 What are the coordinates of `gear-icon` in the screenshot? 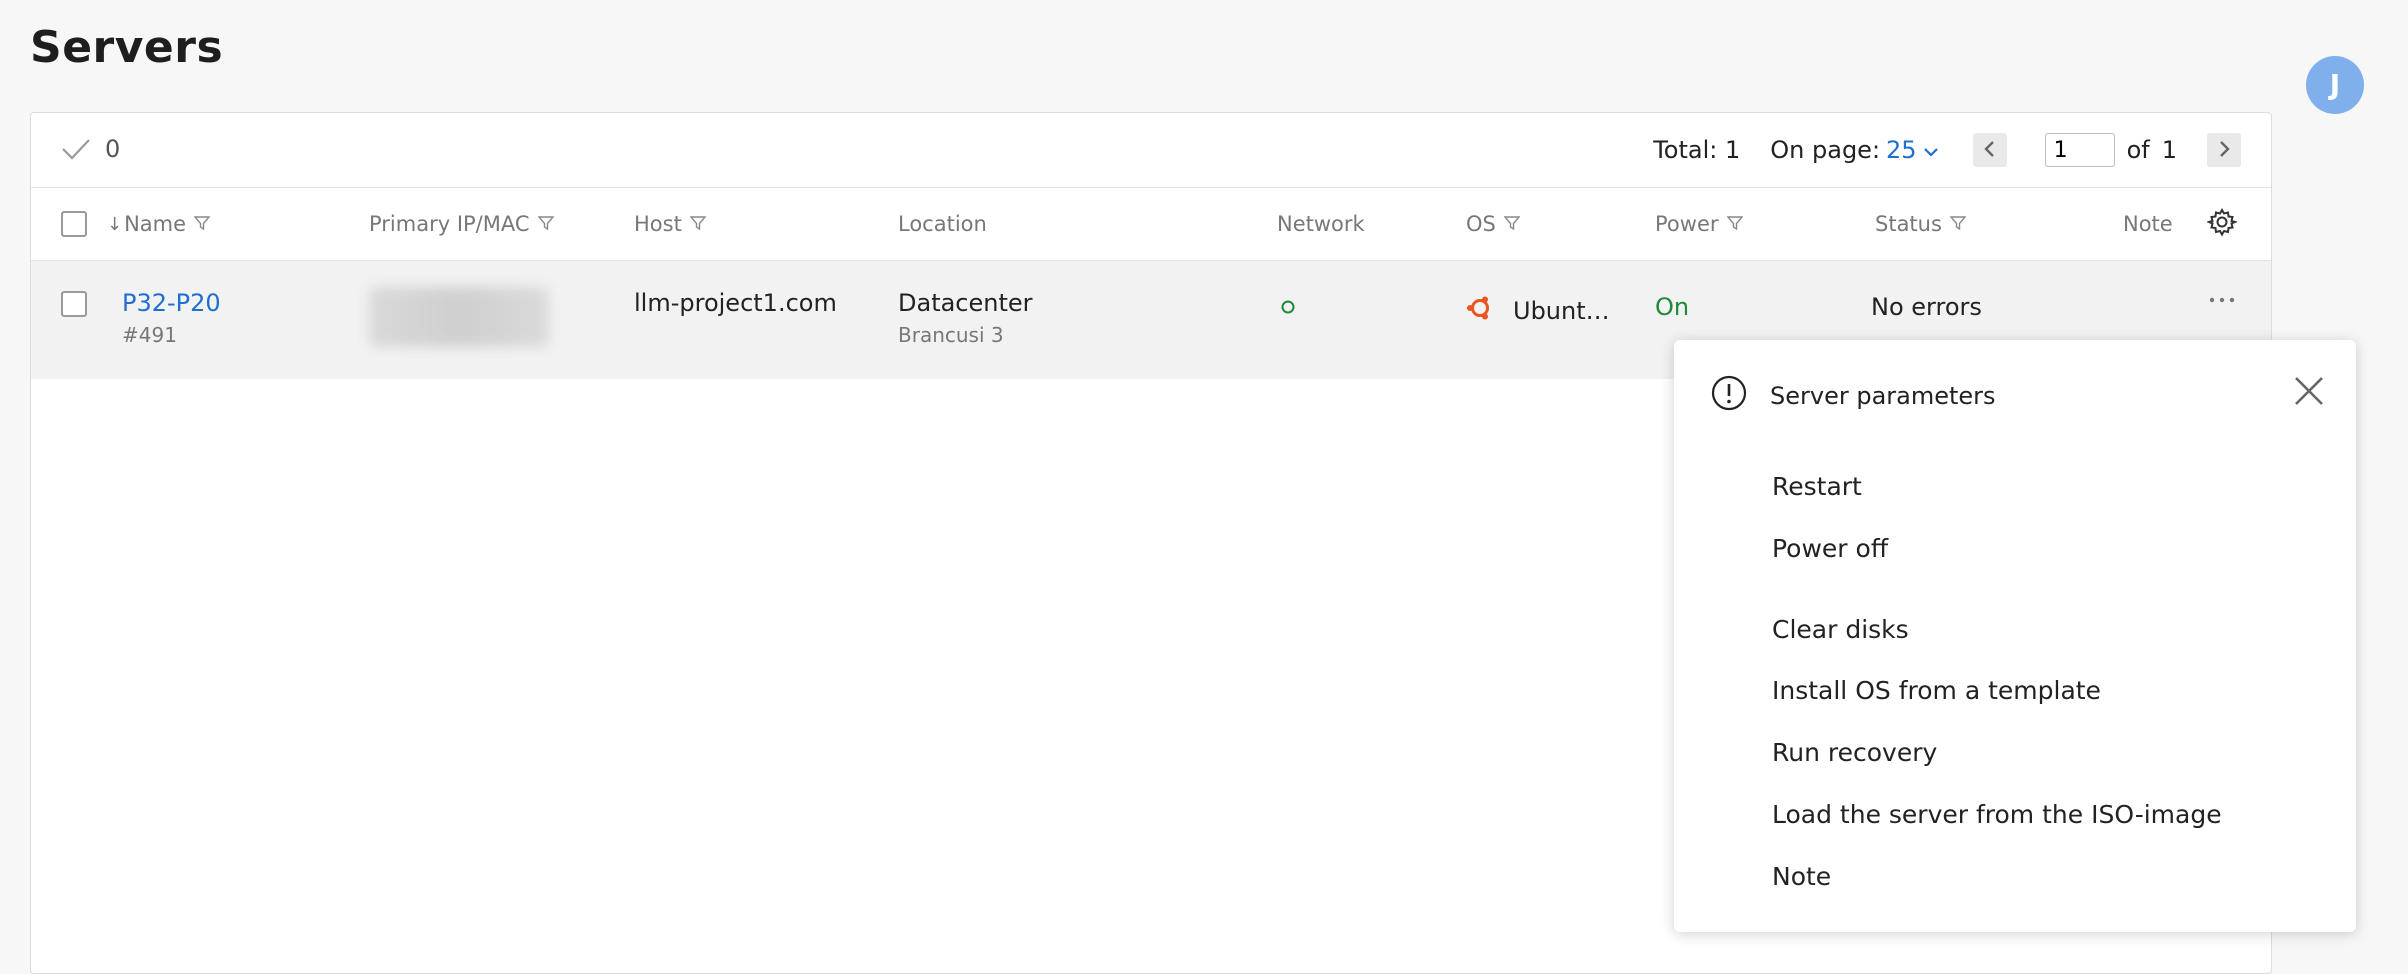 It's located at (2222, 224).